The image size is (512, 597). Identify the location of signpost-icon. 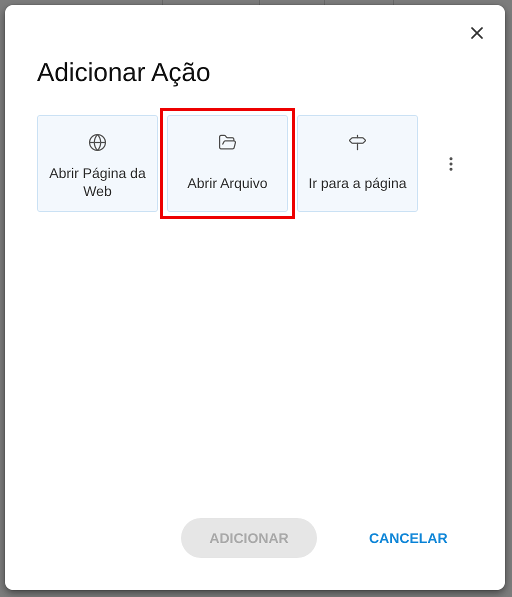
(357, 142).